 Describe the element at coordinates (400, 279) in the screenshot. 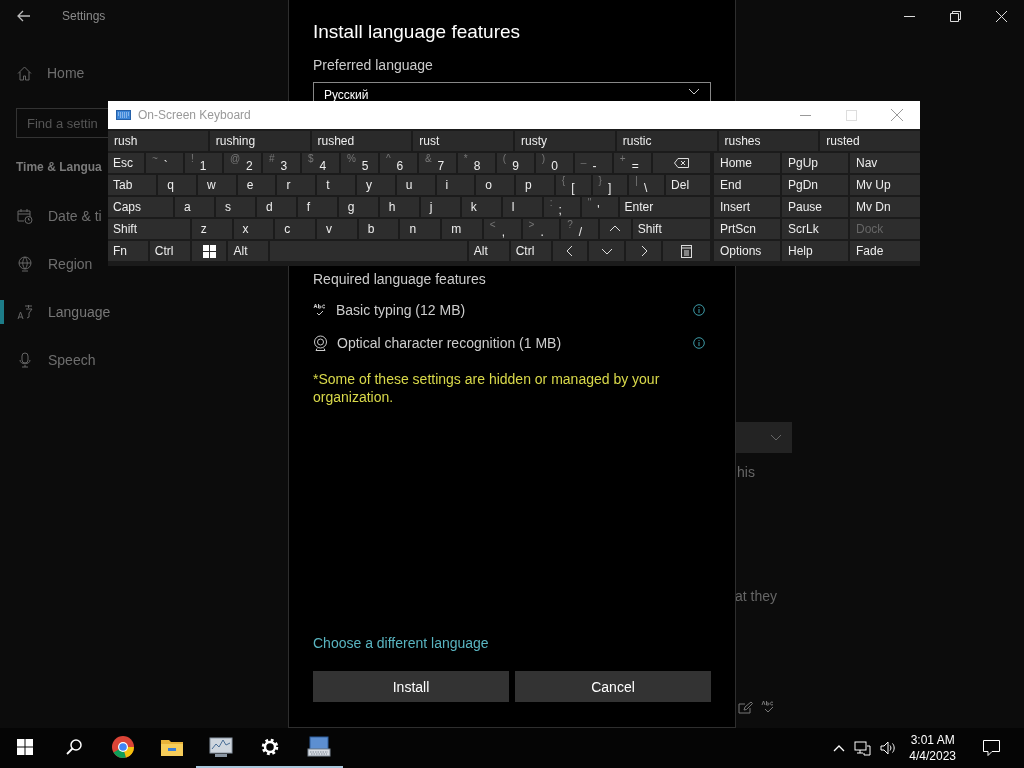

I see `section-heading: Required language features` at that location.